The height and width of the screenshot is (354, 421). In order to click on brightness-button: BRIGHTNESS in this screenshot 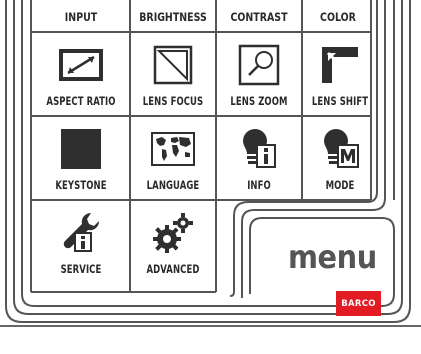, I will do `click(173, 17)`.